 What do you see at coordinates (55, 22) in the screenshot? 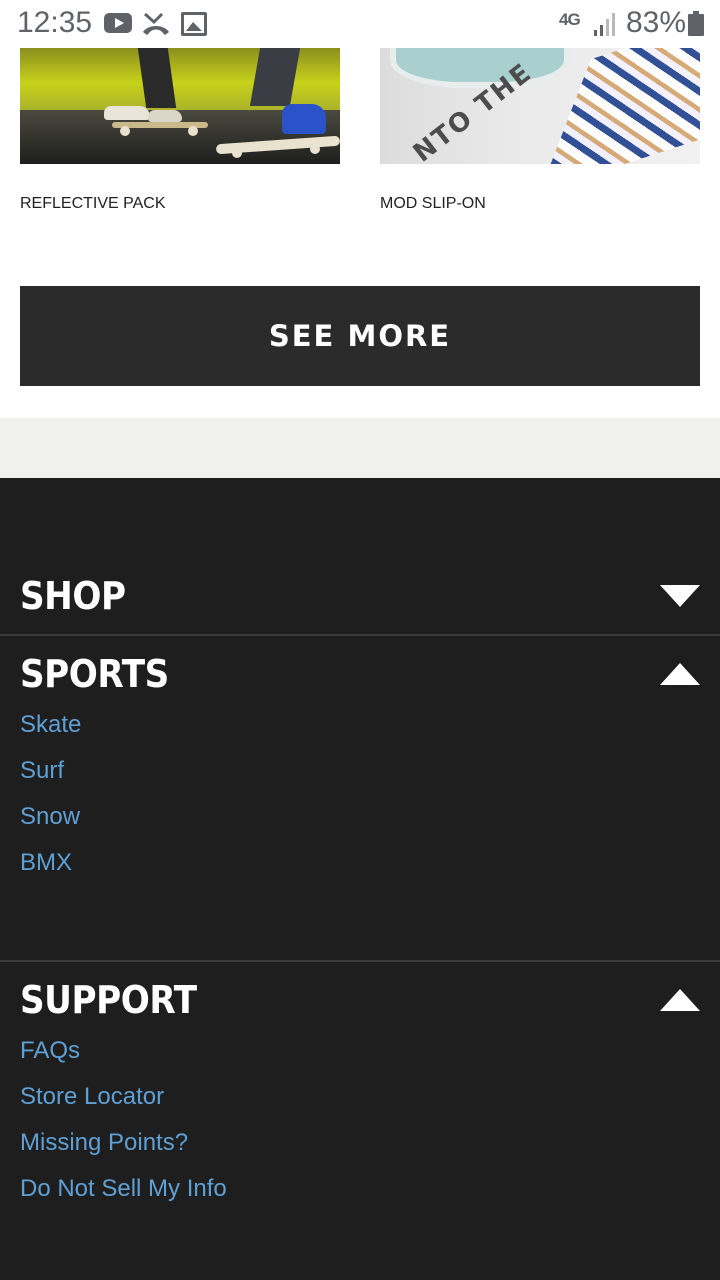
I see `status-time: 12:35` at bounding box center [55, 22].